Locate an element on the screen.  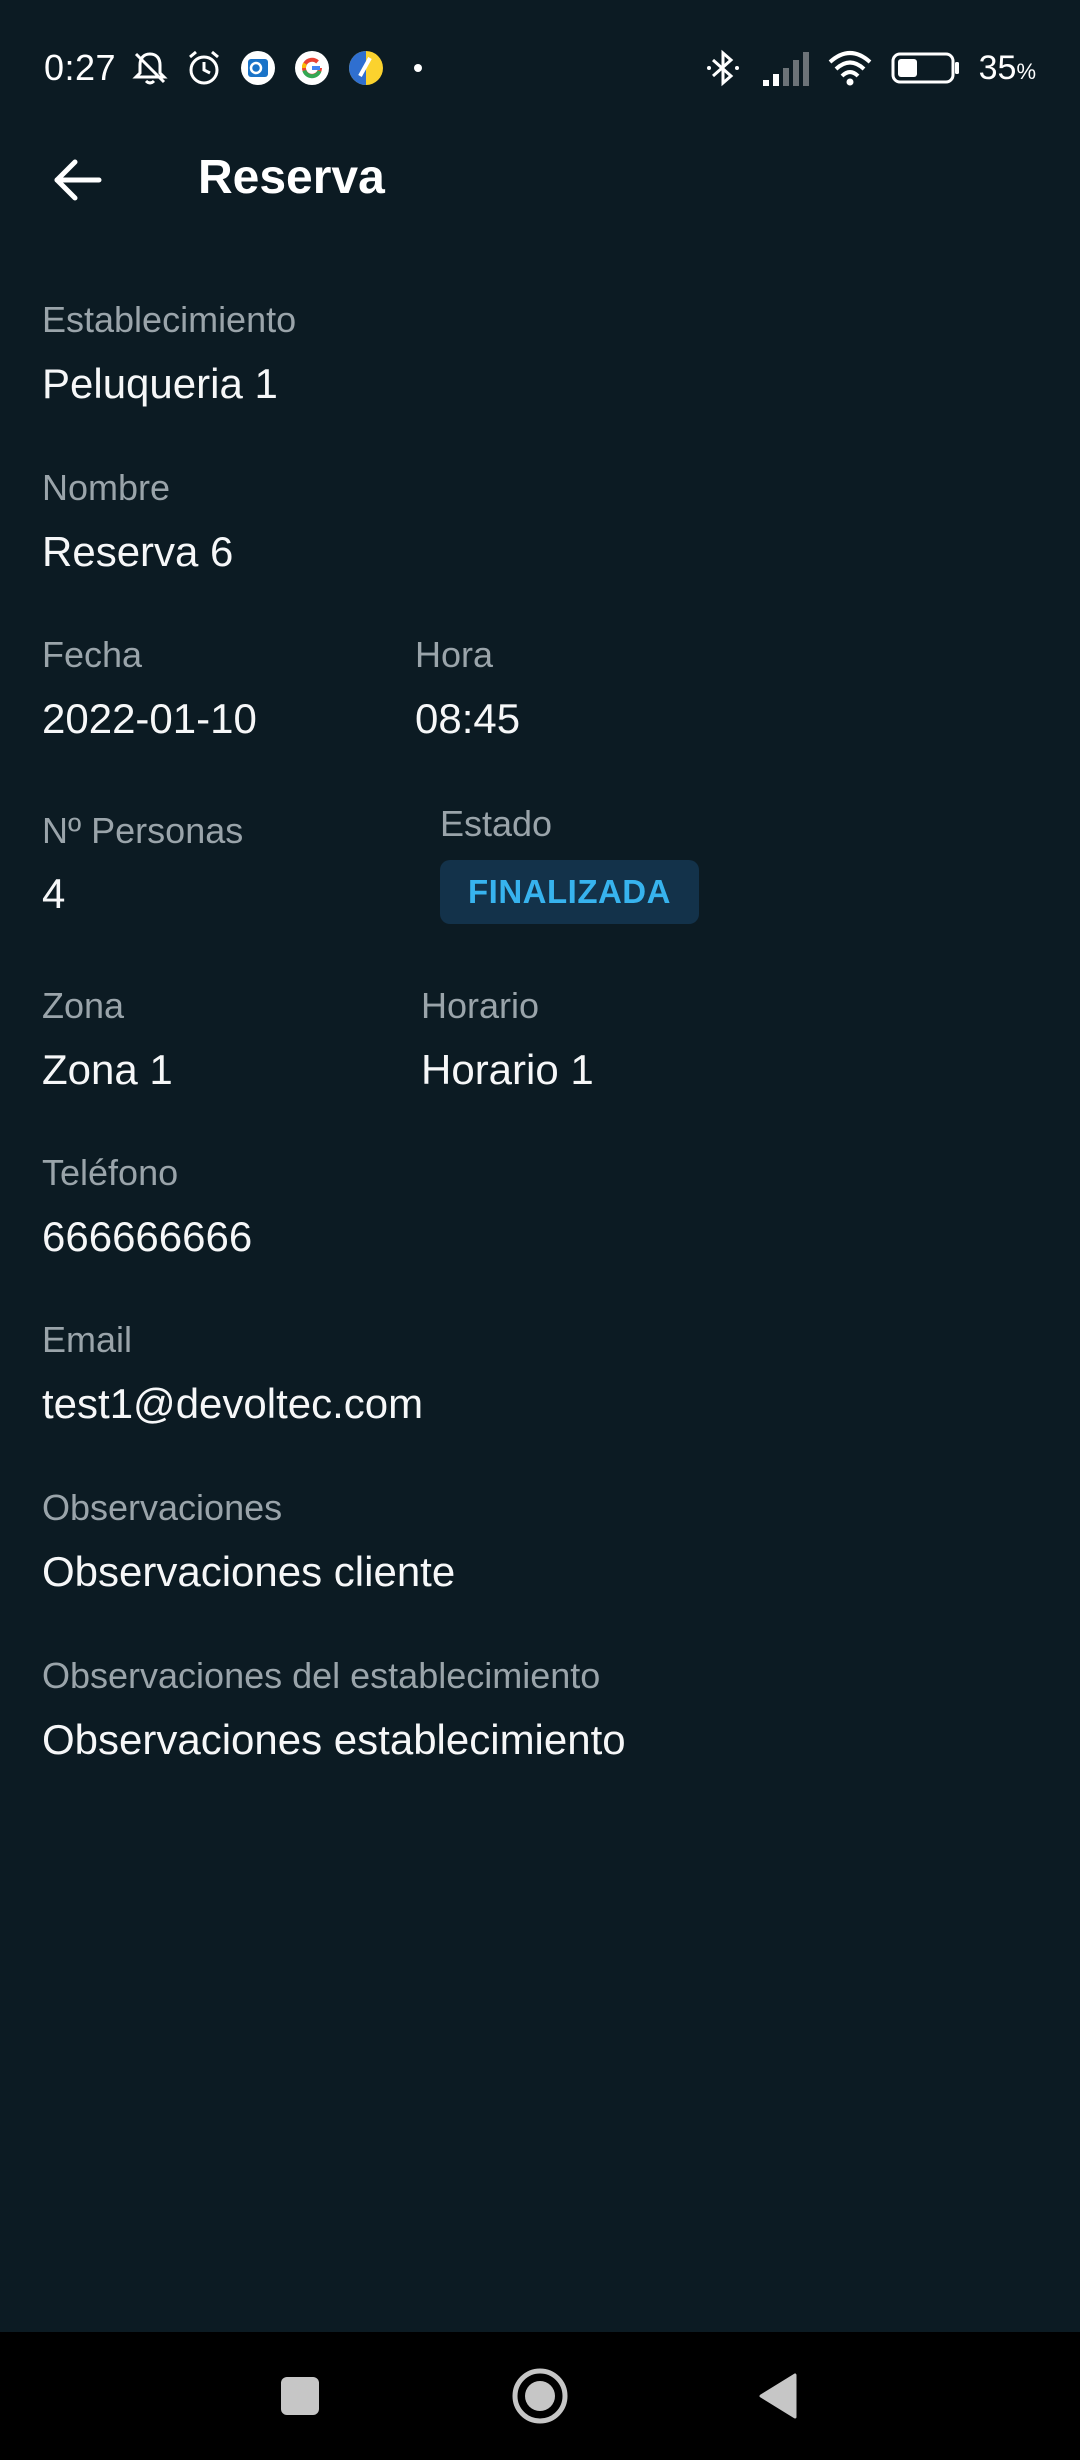
recents-button is located at coordinates (300, 2396).